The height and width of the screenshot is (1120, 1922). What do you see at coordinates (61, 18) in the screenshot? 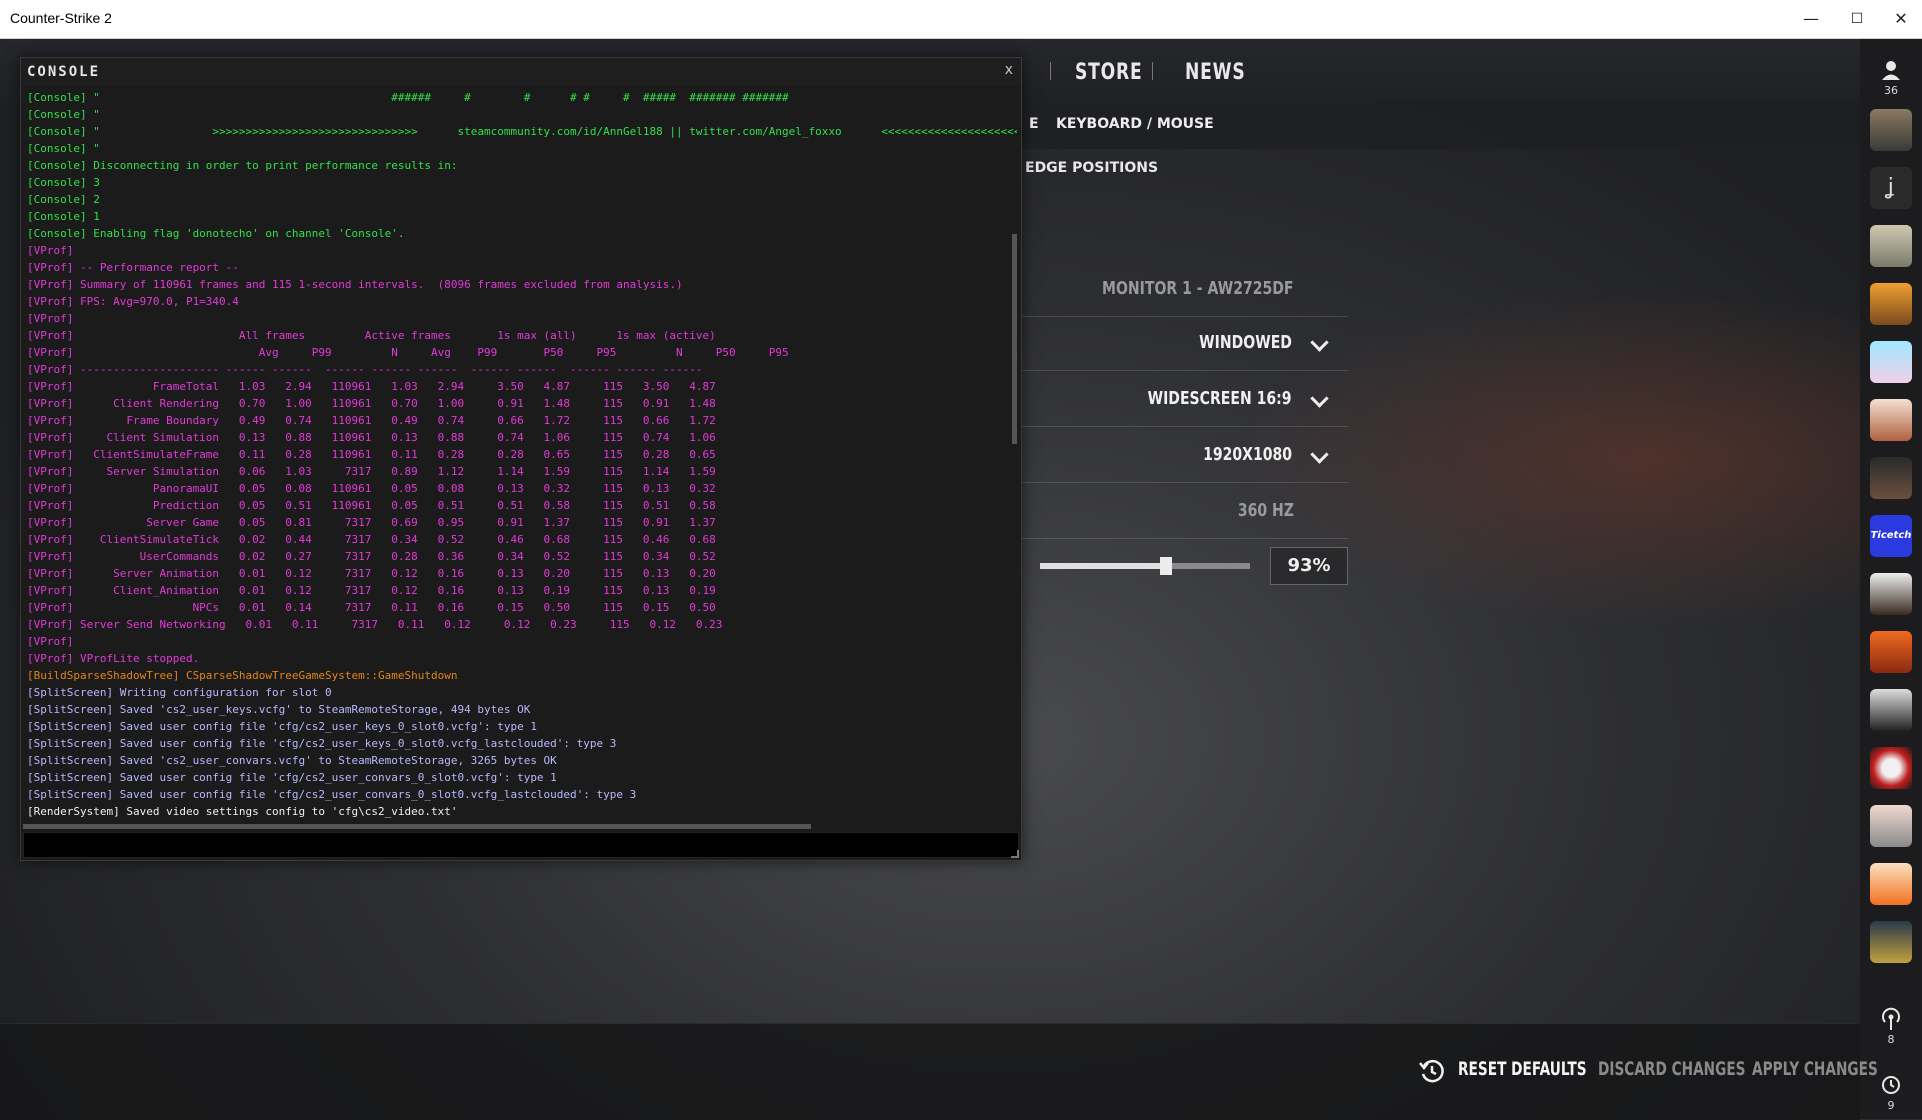
I see `window-title: Counter-Strike 2` at bounding box center [61, 18].